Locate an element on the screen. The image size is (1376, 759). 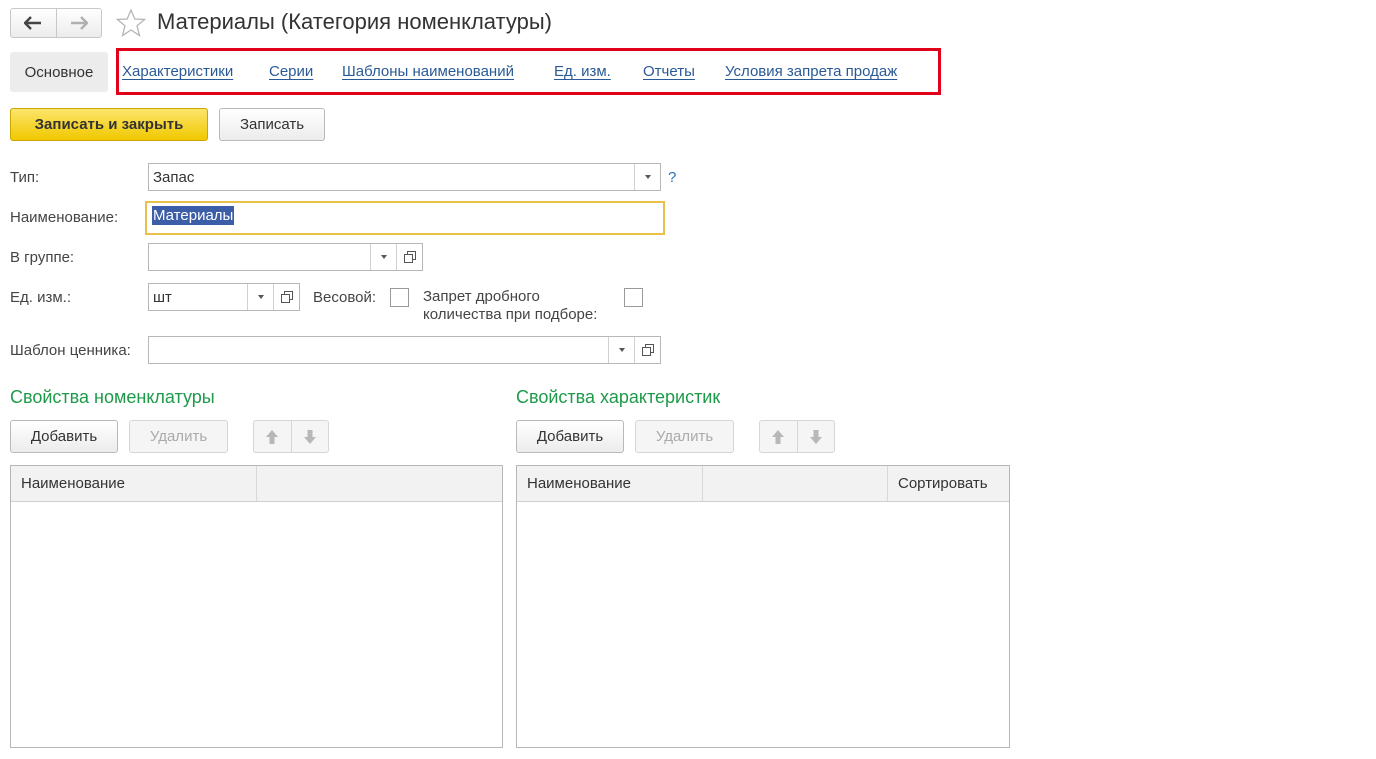
page-title: Материалы (Категория номенклатуры) is located at coordinates (355, 21).